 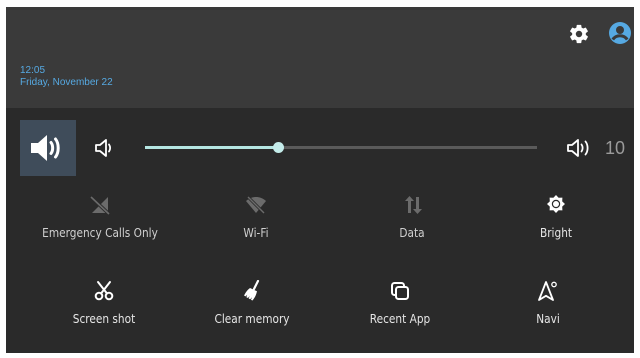 What do you see at coordinates (104, 319) in the screenshot?
I see `tile-label: Screen shot` at bounding box center [104, 319].